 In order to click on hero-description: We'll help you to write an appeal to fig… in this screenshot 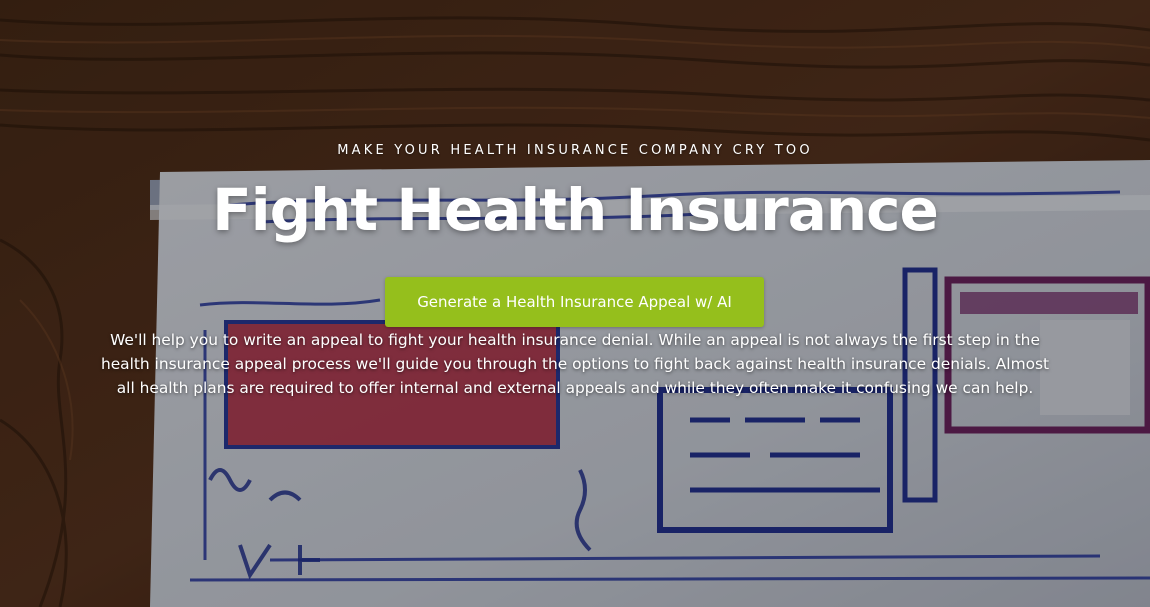, I will do `click(575, 364)`.